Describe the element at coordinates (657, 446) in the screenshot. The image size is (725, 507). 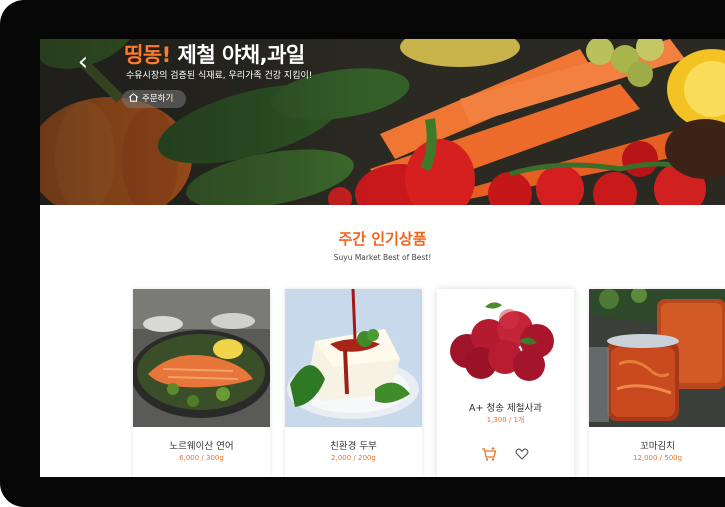
I see `product-name: 꼬마김치` at that location.